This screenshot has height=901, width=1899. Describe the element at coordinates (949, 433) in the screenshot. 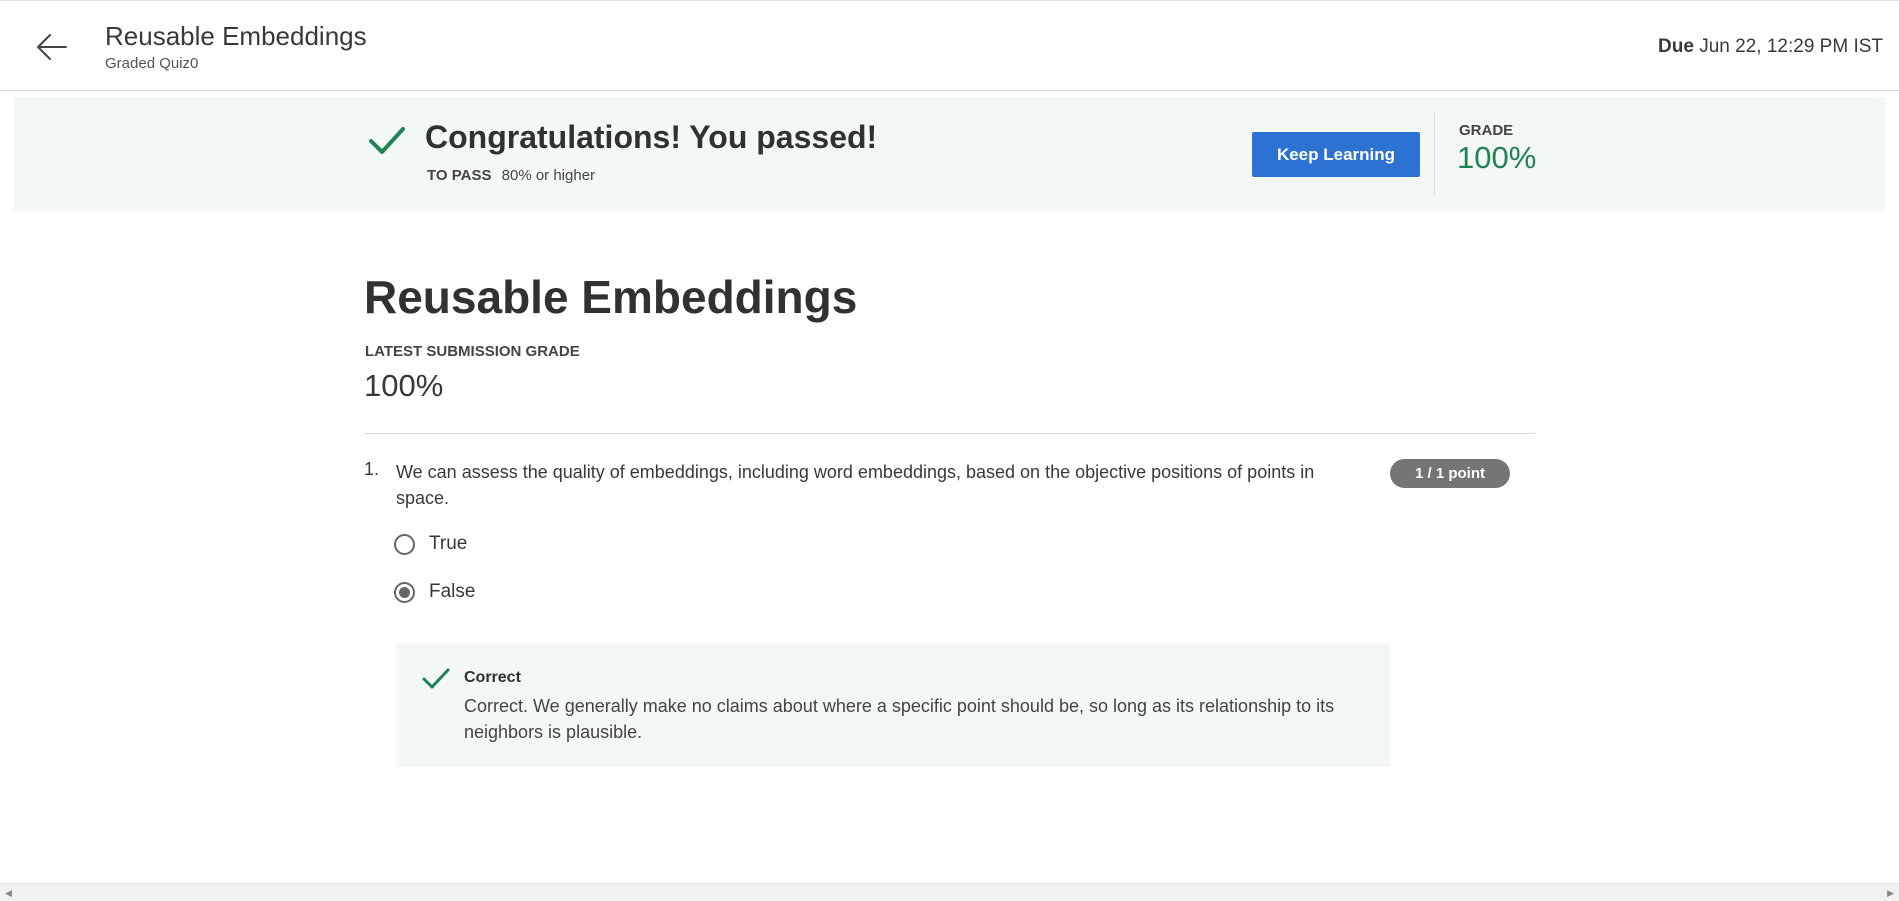

I see `section-divider` at that location.